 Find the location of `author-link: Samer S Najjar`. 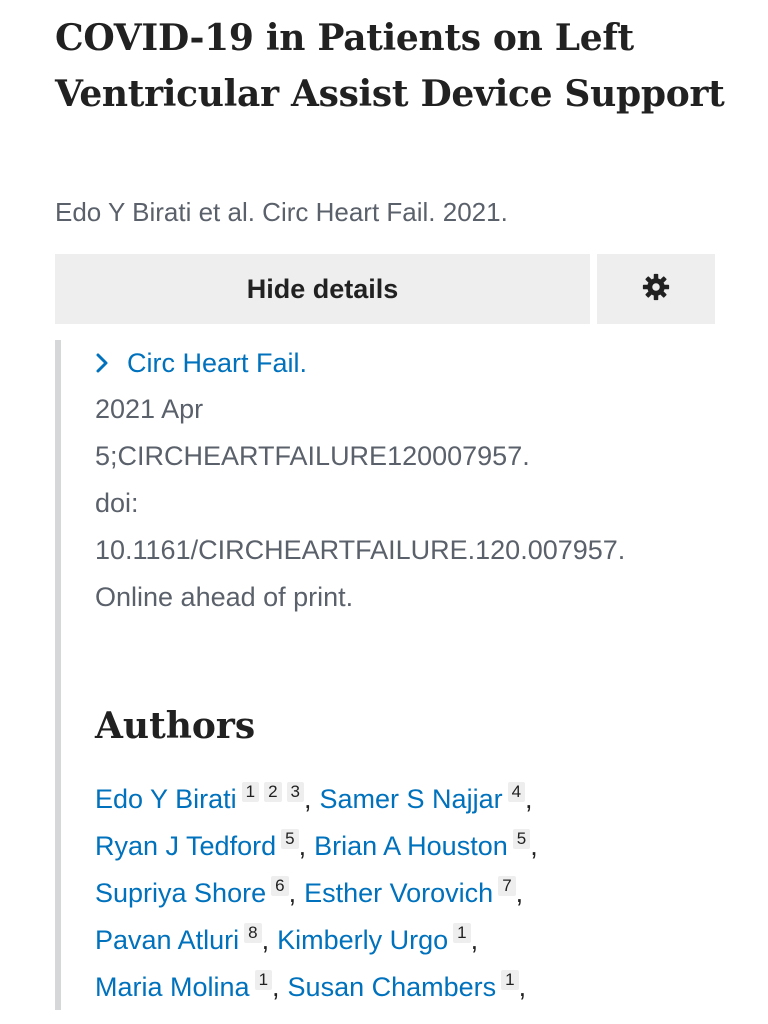

author-link: Samer S Najjar is located at coordinates (411, 799).